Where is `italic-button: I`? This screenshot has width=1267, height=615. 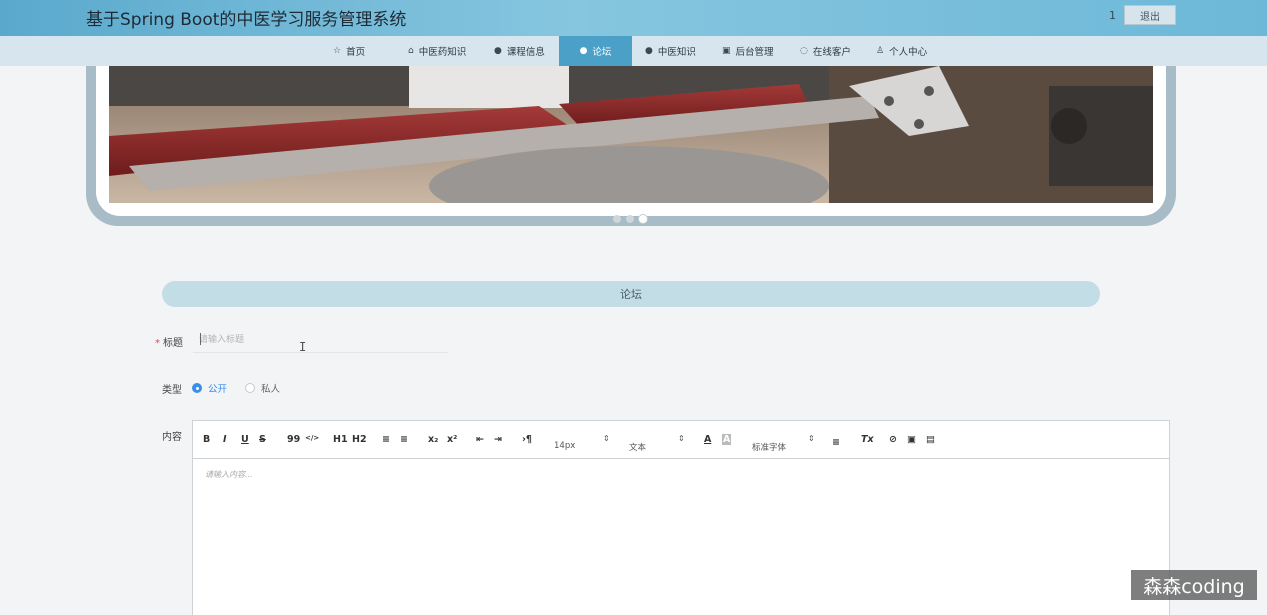 italic-button: I is located at coordinates (225, 439).